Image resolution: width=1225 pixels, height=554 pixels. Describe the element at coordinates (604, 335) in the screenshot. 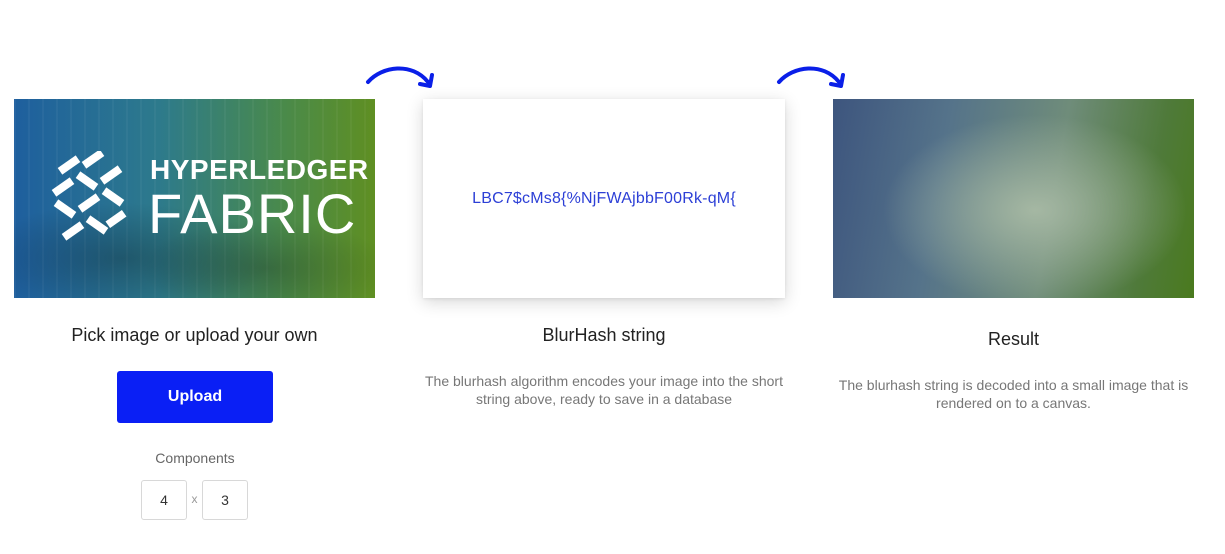

I see `hash-title: BlurHash string` at that location.